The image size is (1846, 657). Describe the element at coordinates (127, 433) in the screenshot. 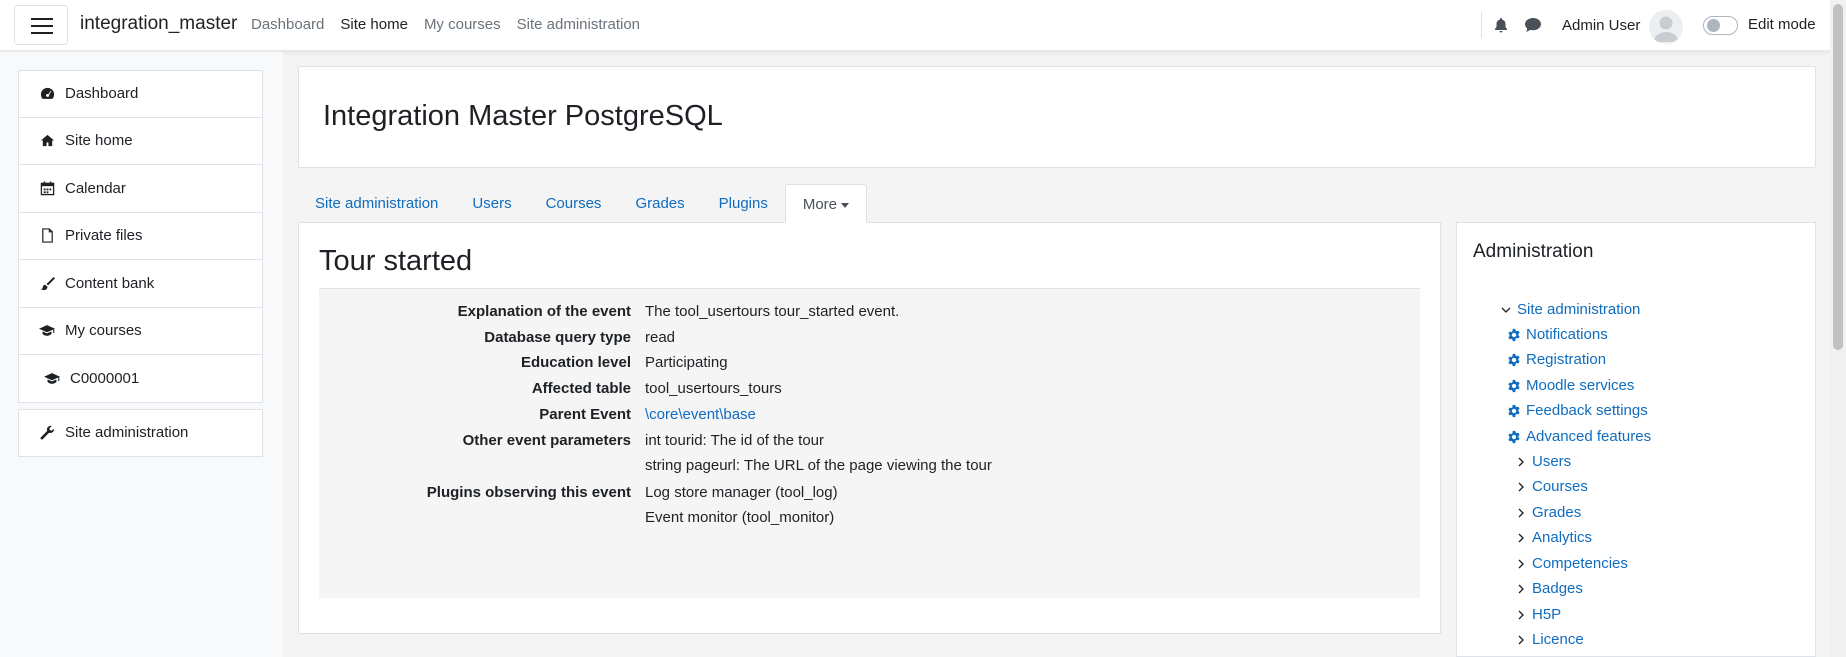

I see `left-nav-label: Site administration` at that location.